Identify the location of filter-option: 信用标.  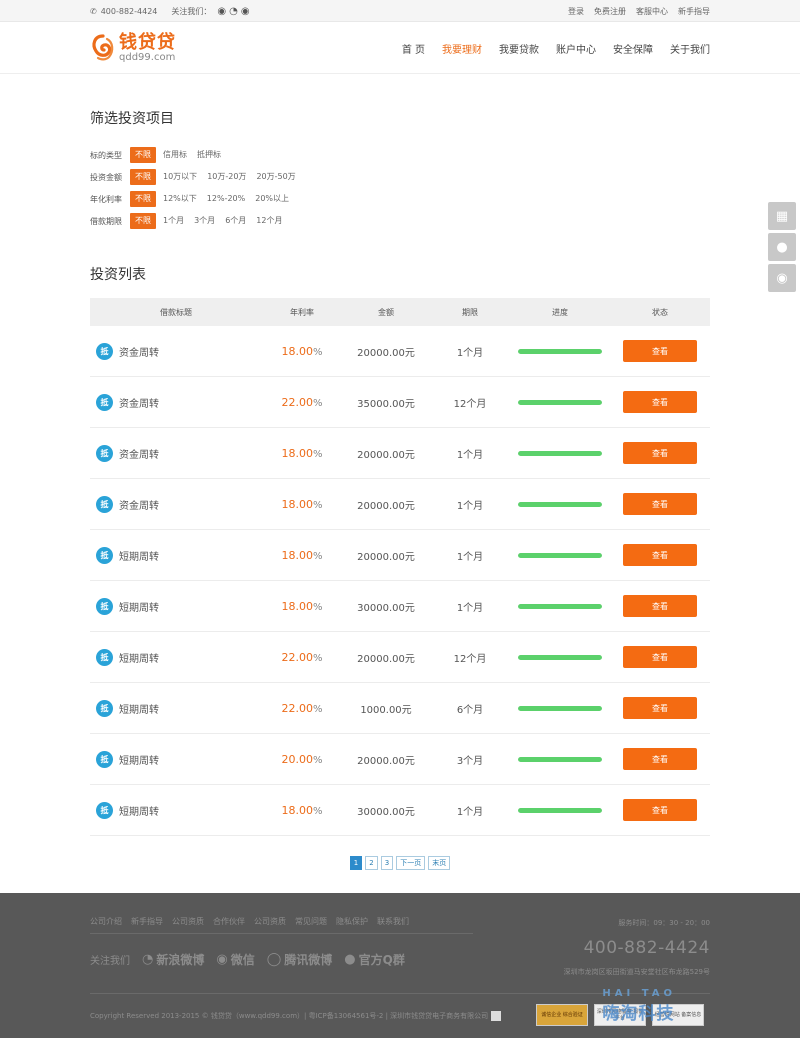
(175, 155).